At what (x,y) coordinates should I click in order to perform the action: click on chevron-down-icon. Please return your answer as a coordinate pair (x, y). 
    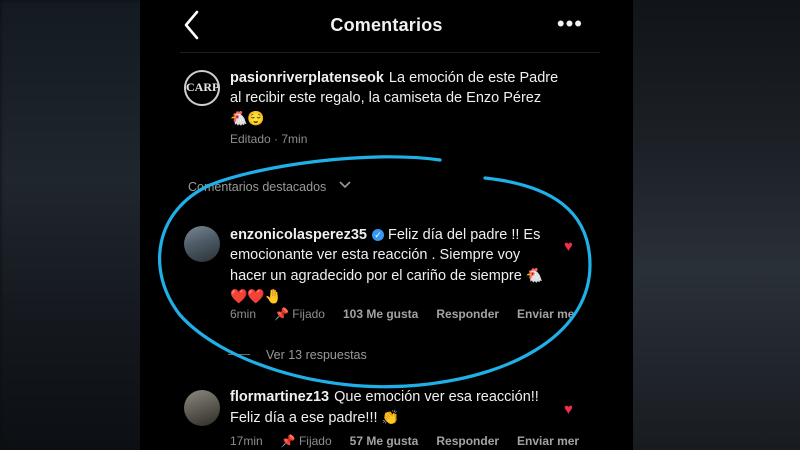
    Looking at the image, I should click on (345, 185).